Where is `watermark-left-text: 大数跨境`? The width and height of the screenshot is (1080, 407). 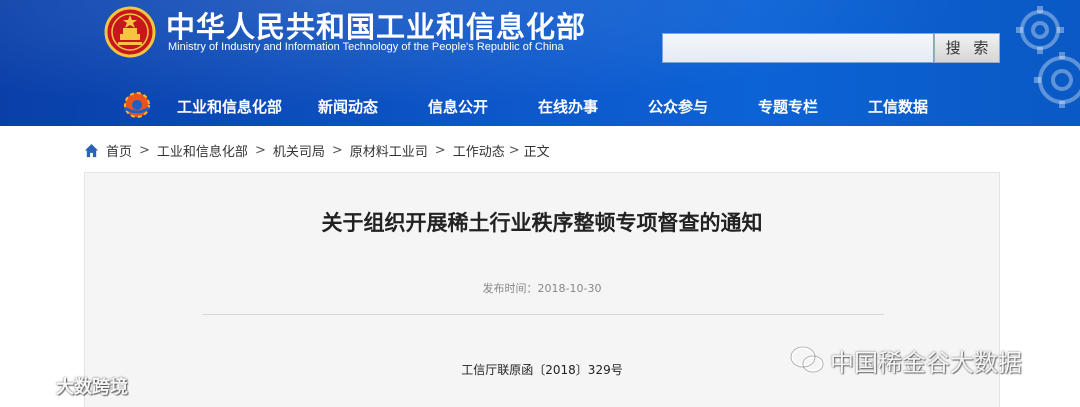
watermark-left-text: 大数跨境 is located at coordinates (92, 387).